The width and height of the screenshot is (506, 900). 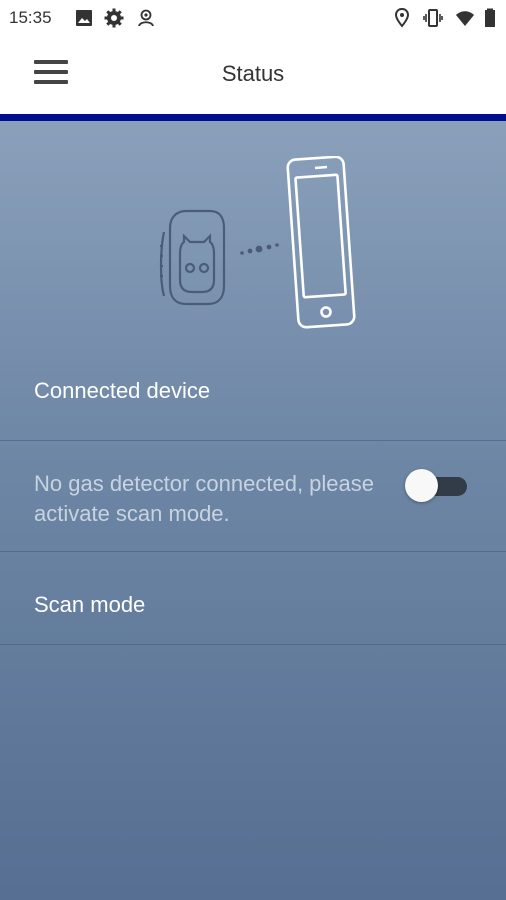 I want to click on connection-illustration, so click(x=257, y=242).